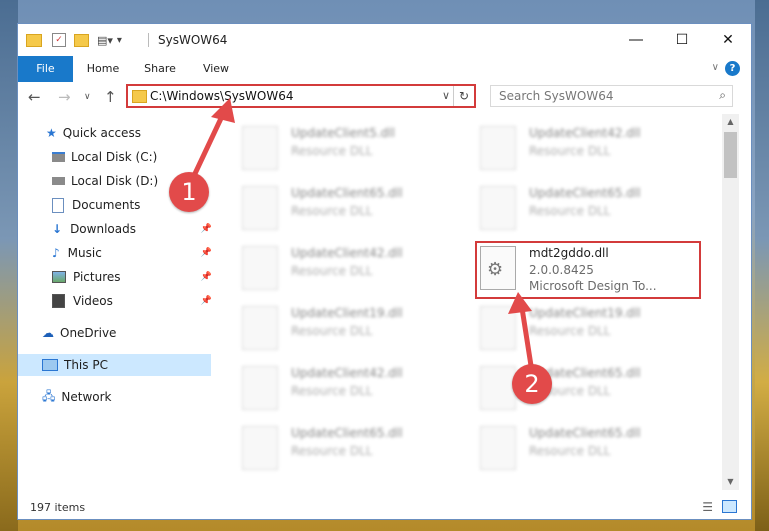 This screenshot has height=531, width=769. What do you see at coordinates (223, 110) in the screenshot?
I see `arrow-1-head` at bounding box center [223, 110].